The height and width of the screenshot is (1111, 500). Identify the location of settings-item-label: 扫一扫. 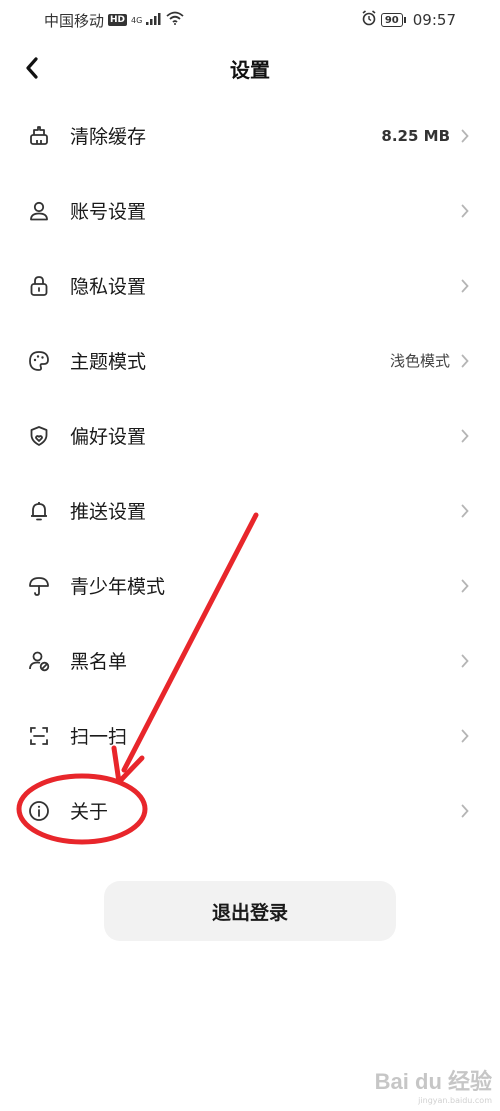
(99, 737).